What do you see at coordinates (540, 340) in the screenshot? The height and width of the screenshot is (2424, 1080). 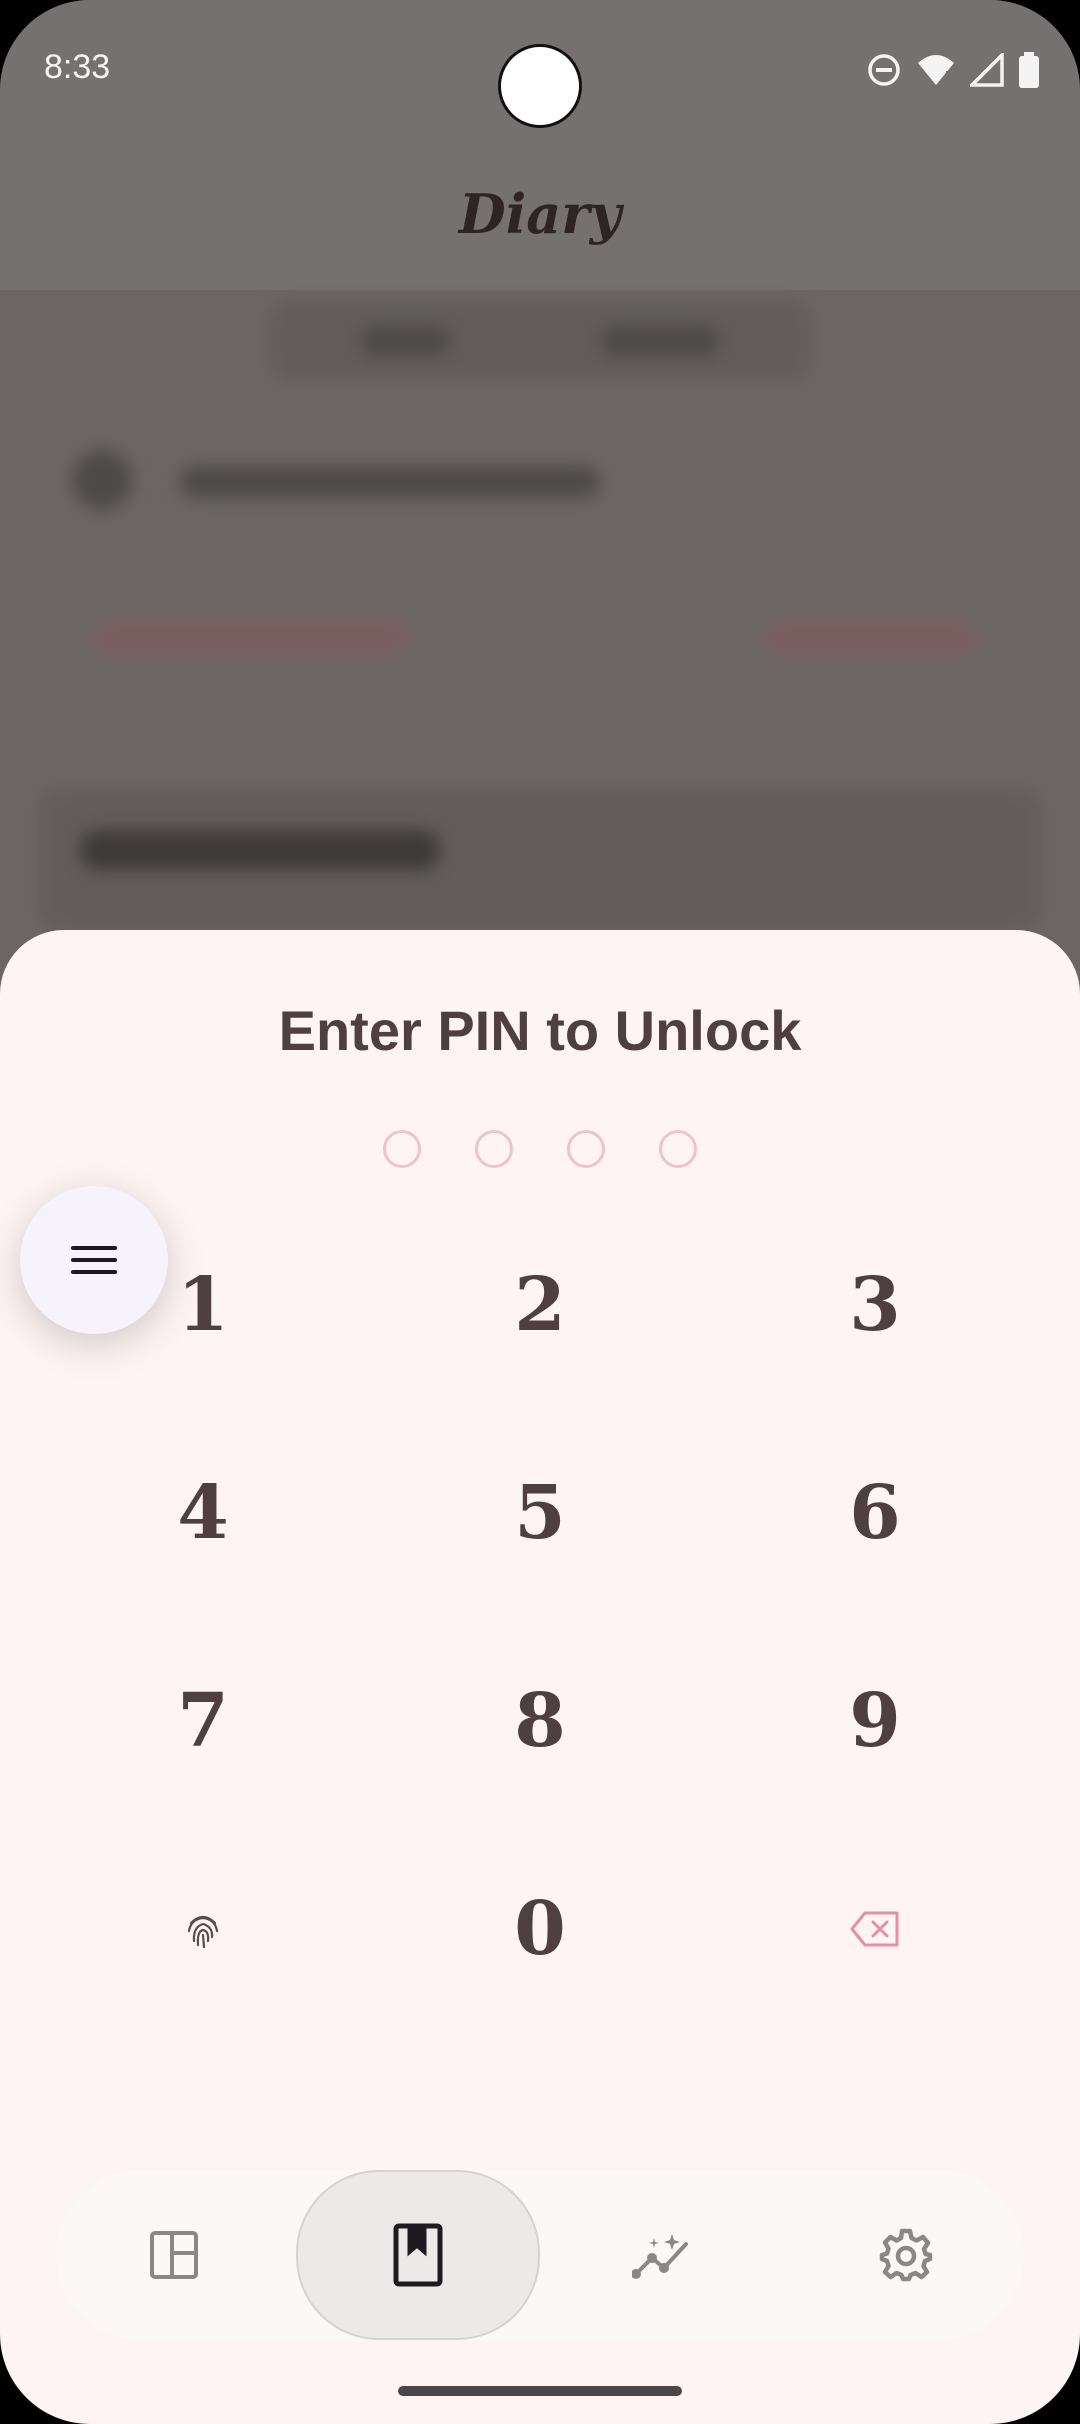 I see `blurred-tab-pill` at bounding box center [540, 340].